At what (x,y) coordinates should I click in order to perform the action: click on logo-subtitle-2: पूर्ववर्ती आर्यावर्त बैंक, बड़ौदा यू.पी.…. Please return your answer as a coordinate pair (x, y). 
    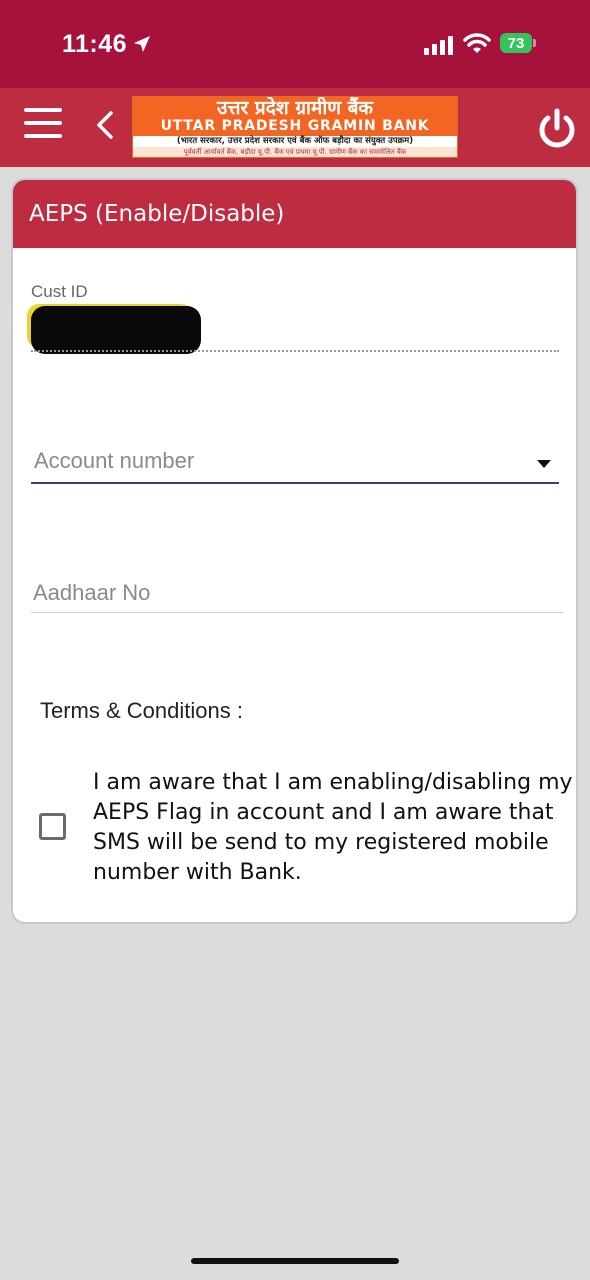
    Looking at the image, I should click on (295, 152).